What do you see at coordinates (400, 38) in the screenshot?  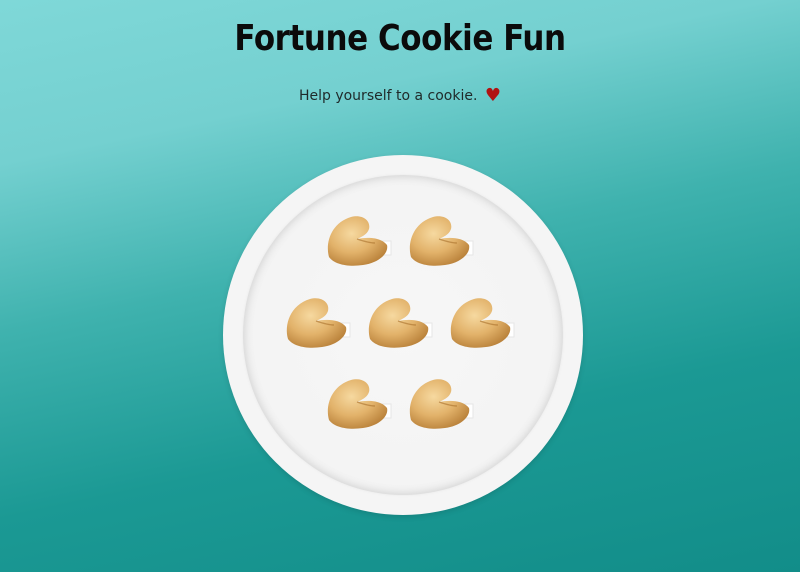 I see `page-title: Fortune Cookie Fun` at bounding box center [400, 38].